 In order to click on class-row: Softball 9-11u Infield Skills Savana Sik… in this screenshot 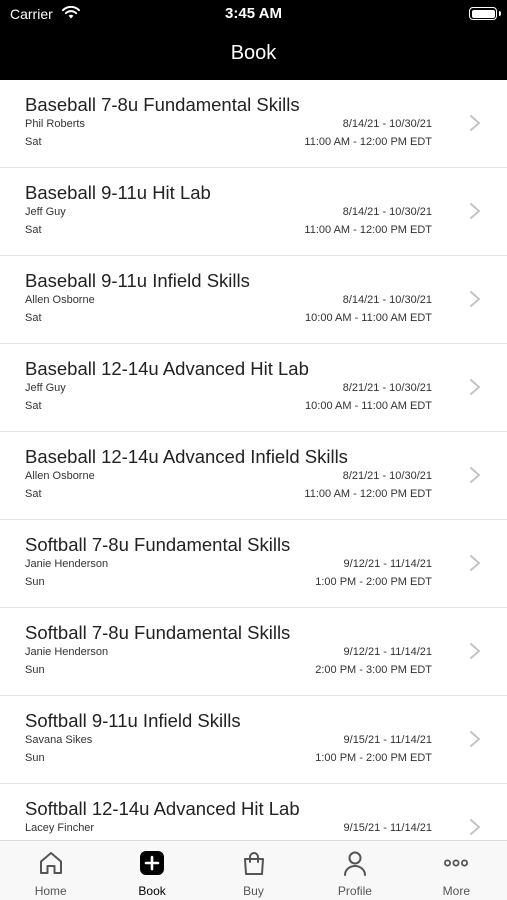, I will do `click(253, 740)`.